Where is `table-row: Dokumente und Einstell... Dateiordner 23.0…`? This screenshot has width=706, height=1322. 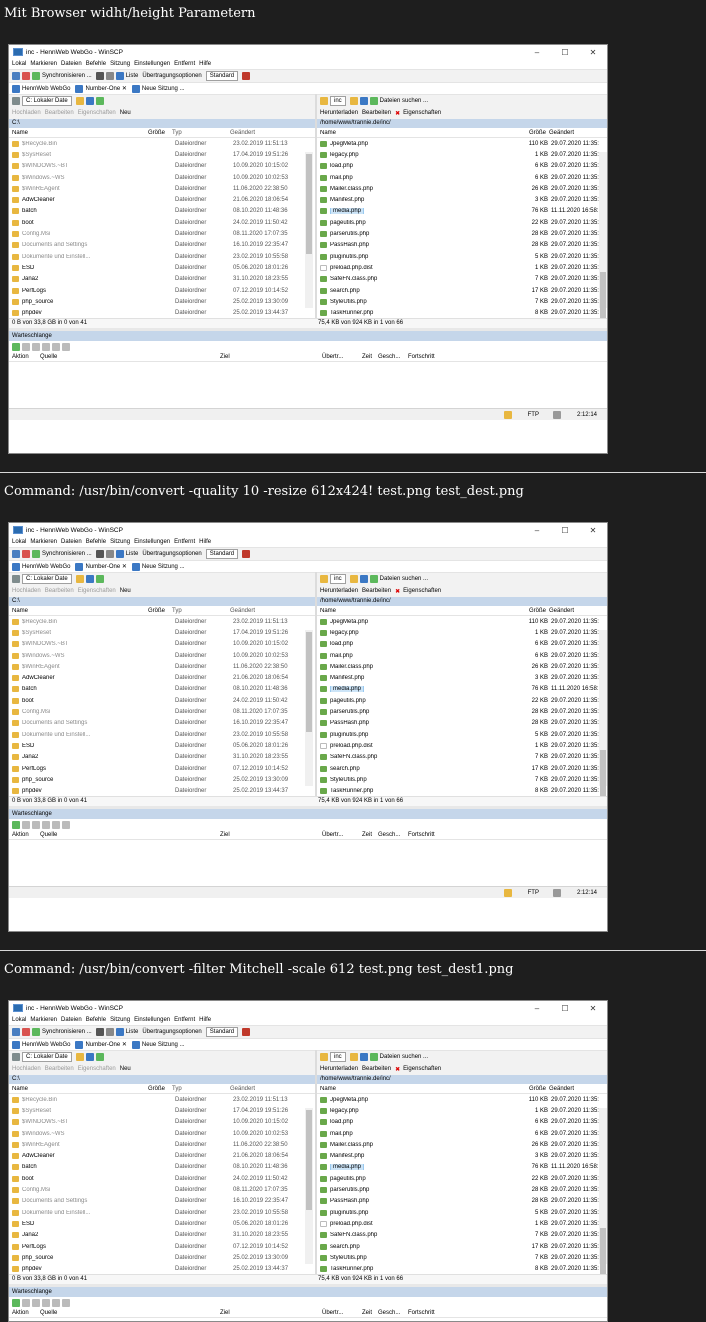 table-row: Dokumente und Einstell... Dateiordner 23.0… is located at coordinates (162, 1212).